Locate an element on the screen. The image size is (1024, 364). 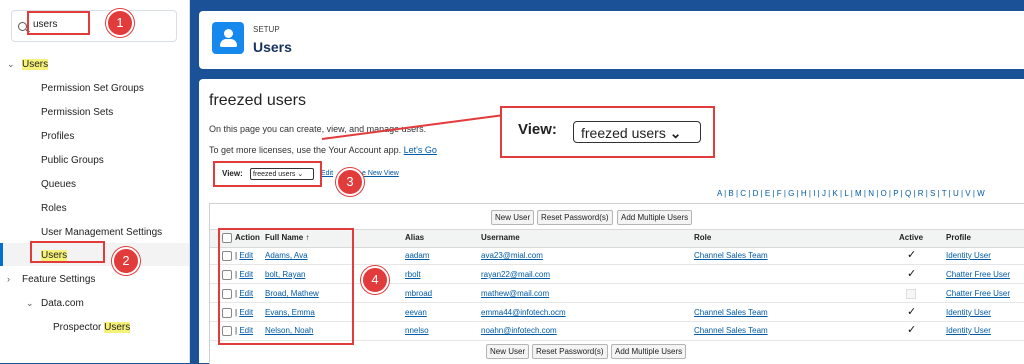
username-link: noahn@infotech.com is located at coordinates (519, 330).